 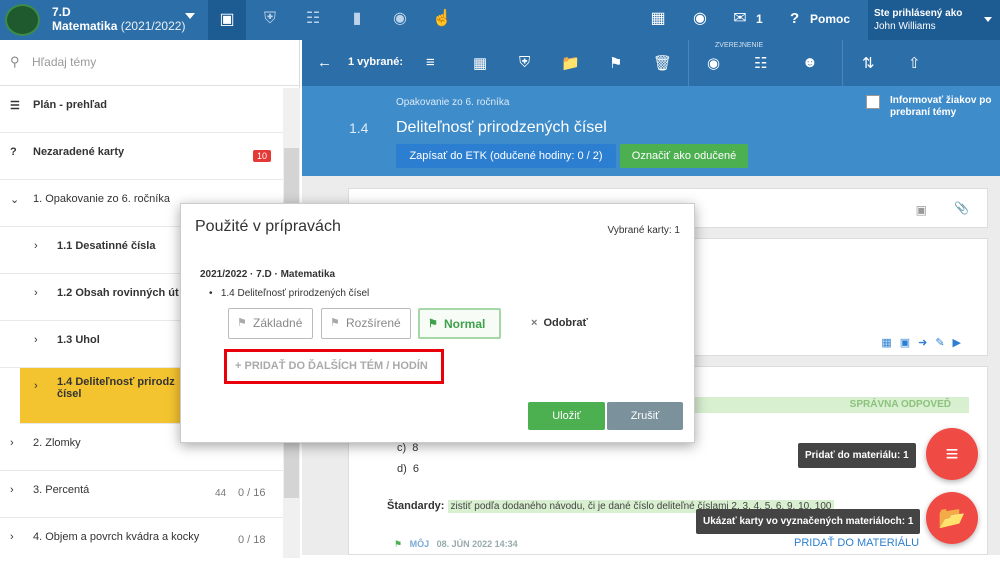 What do you see at coordinates (662, 63) in the screenshot?
I see `trash-icon: 🗑` at bounding box center [662, 63].